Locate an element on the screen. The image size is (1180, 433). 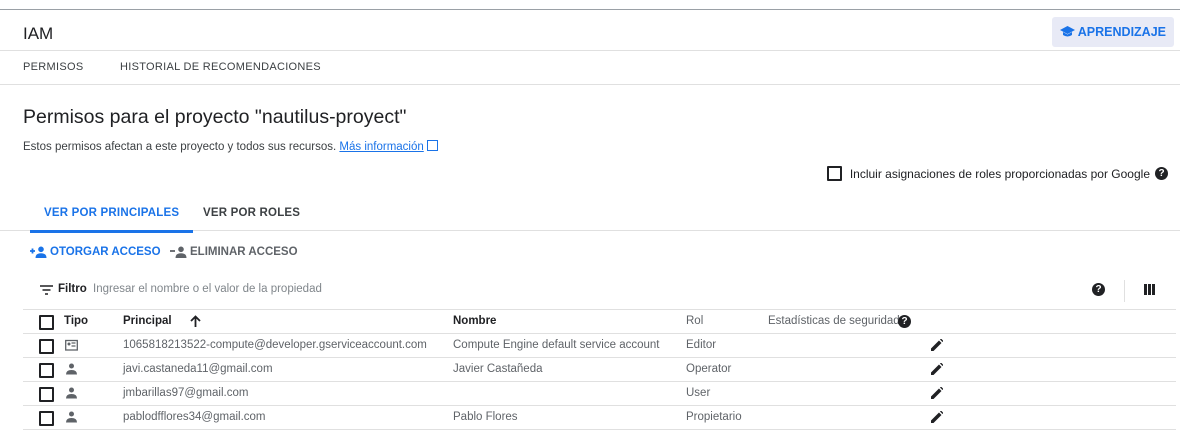
remove-access-button: ELIMINAR ACCESO is located at coordinates (234, 252).